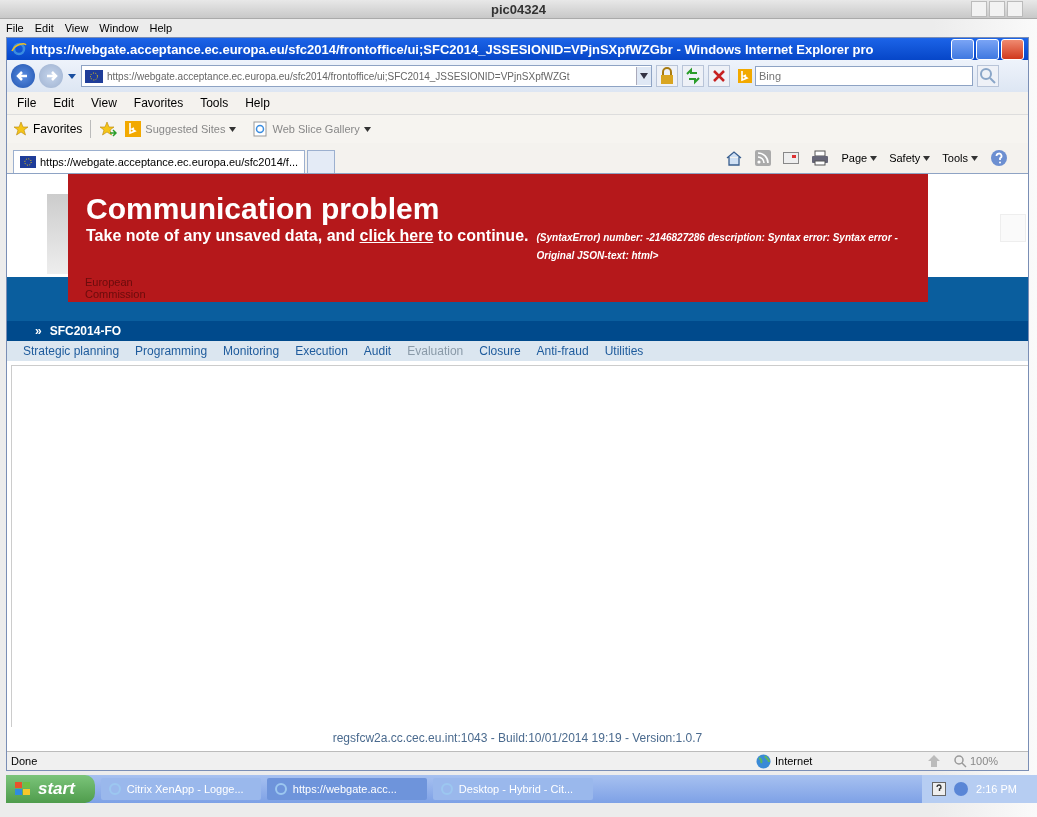 The width and height of the screenshot is (1037, 817). Describe the element at coordinates (719, 76) in the screenshot. I see `stop-icon` at that location.